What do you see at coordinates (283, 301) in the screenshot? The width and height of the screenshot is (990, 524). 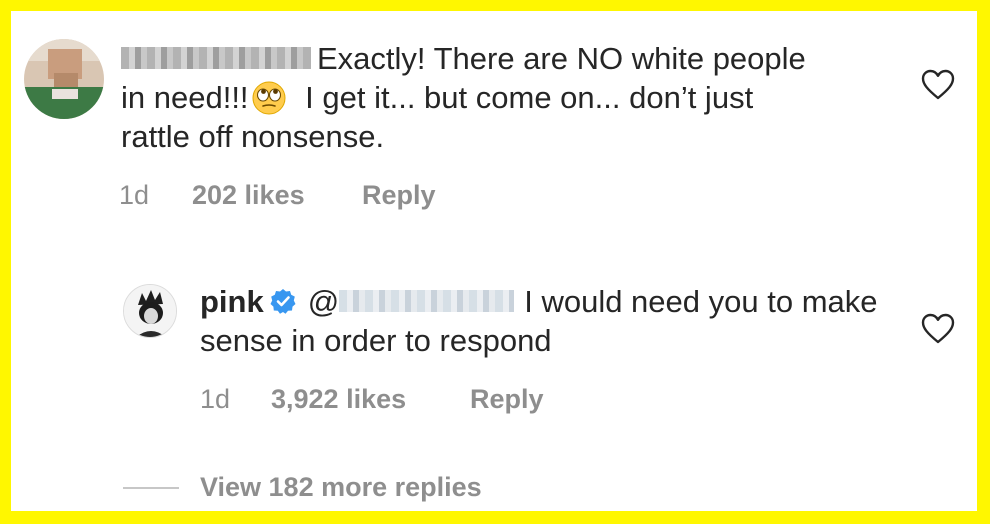 I see `verified-badge-icon` at bounding box center [283, 301].